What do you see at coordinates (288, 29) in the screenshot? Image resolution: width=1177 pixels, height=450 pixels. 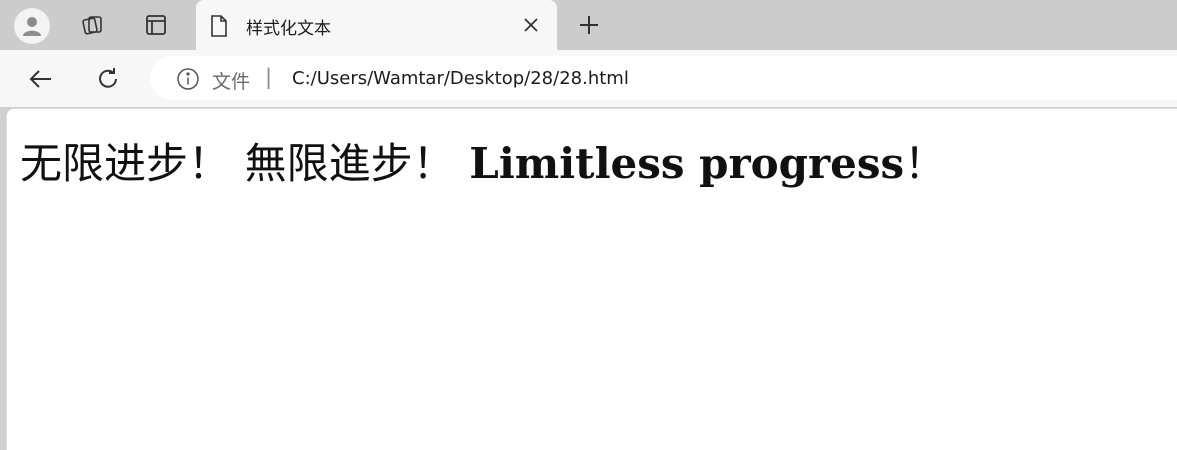 I see `tab-title: 样式化文本` at bounding box center [288, 29].